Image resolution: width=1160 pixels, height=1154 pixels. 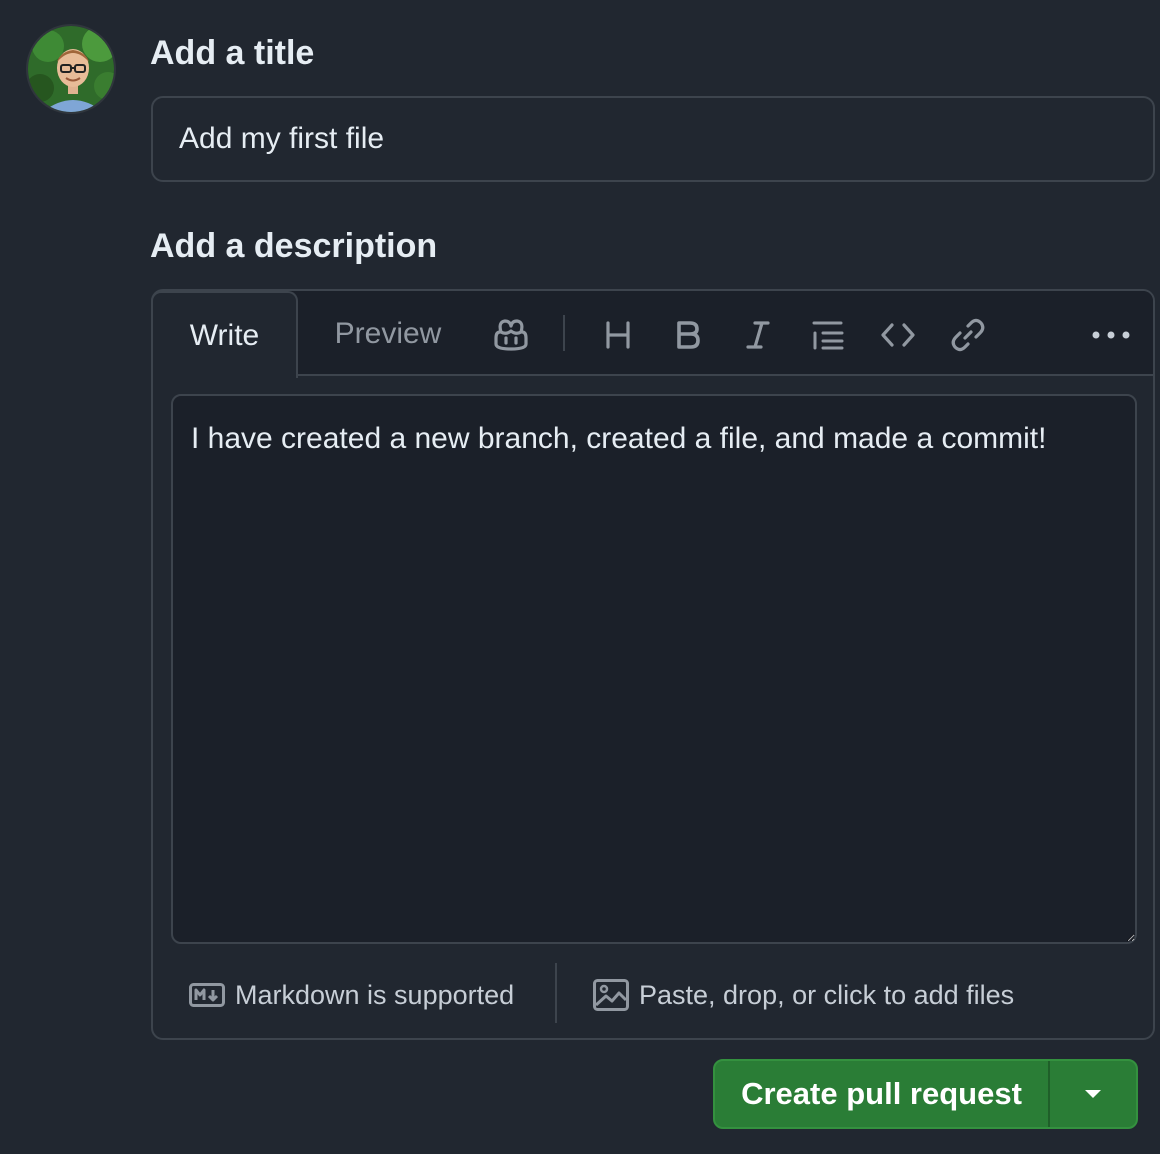 I want to click on attach-note: Paste, drop, or click to add files, so click(x=827, y=994).